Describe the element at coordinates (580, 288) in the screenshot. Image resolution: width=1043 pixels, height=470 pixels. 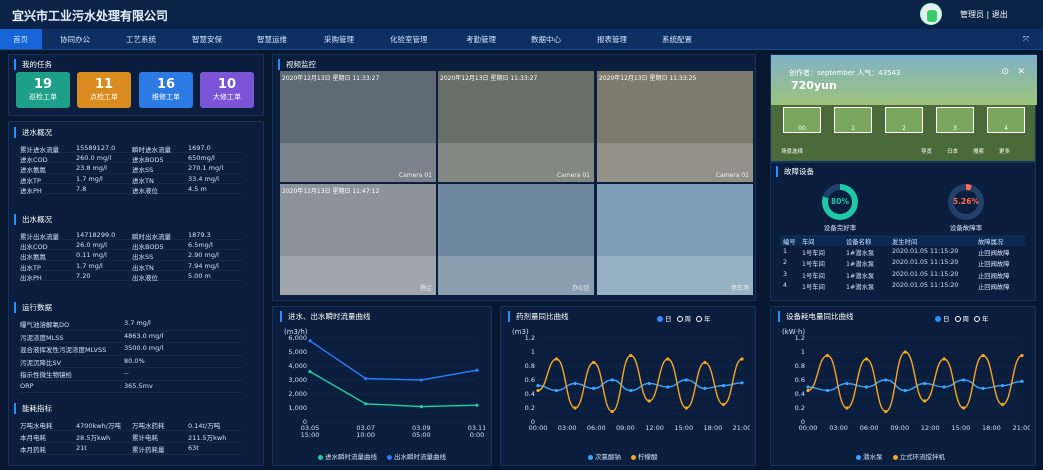
I see `camera-name: 办公区` at that location.